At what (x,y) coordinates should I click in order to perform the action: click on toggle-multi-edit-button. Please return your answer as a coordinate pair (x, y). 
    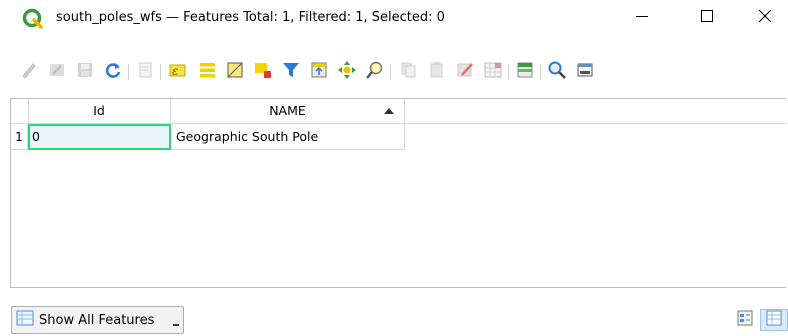
    Looking at the image, I should click on (57, 72).